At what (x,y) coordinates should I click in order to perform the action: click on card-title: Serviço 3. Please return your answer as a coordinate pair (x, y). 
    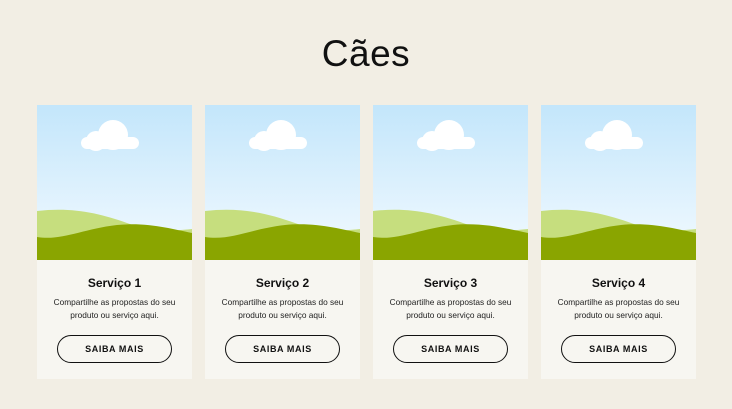
    Looking at the image, I should click on (450, 283).